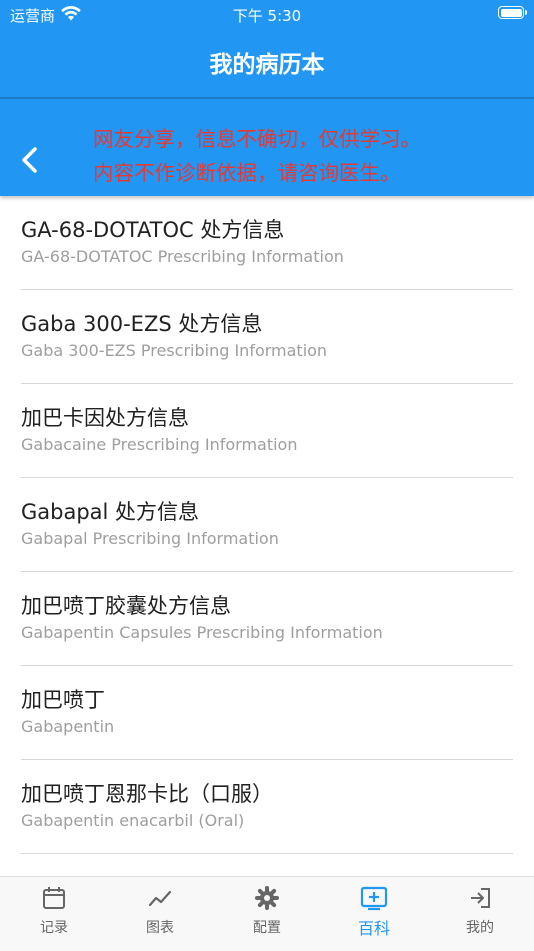 Image resolution: width=534 pixels, height=951 pixels. Describe the element at coordinates (68, 726) in the screenshot. I see `item-subtitle: Gabapentin` at that location.